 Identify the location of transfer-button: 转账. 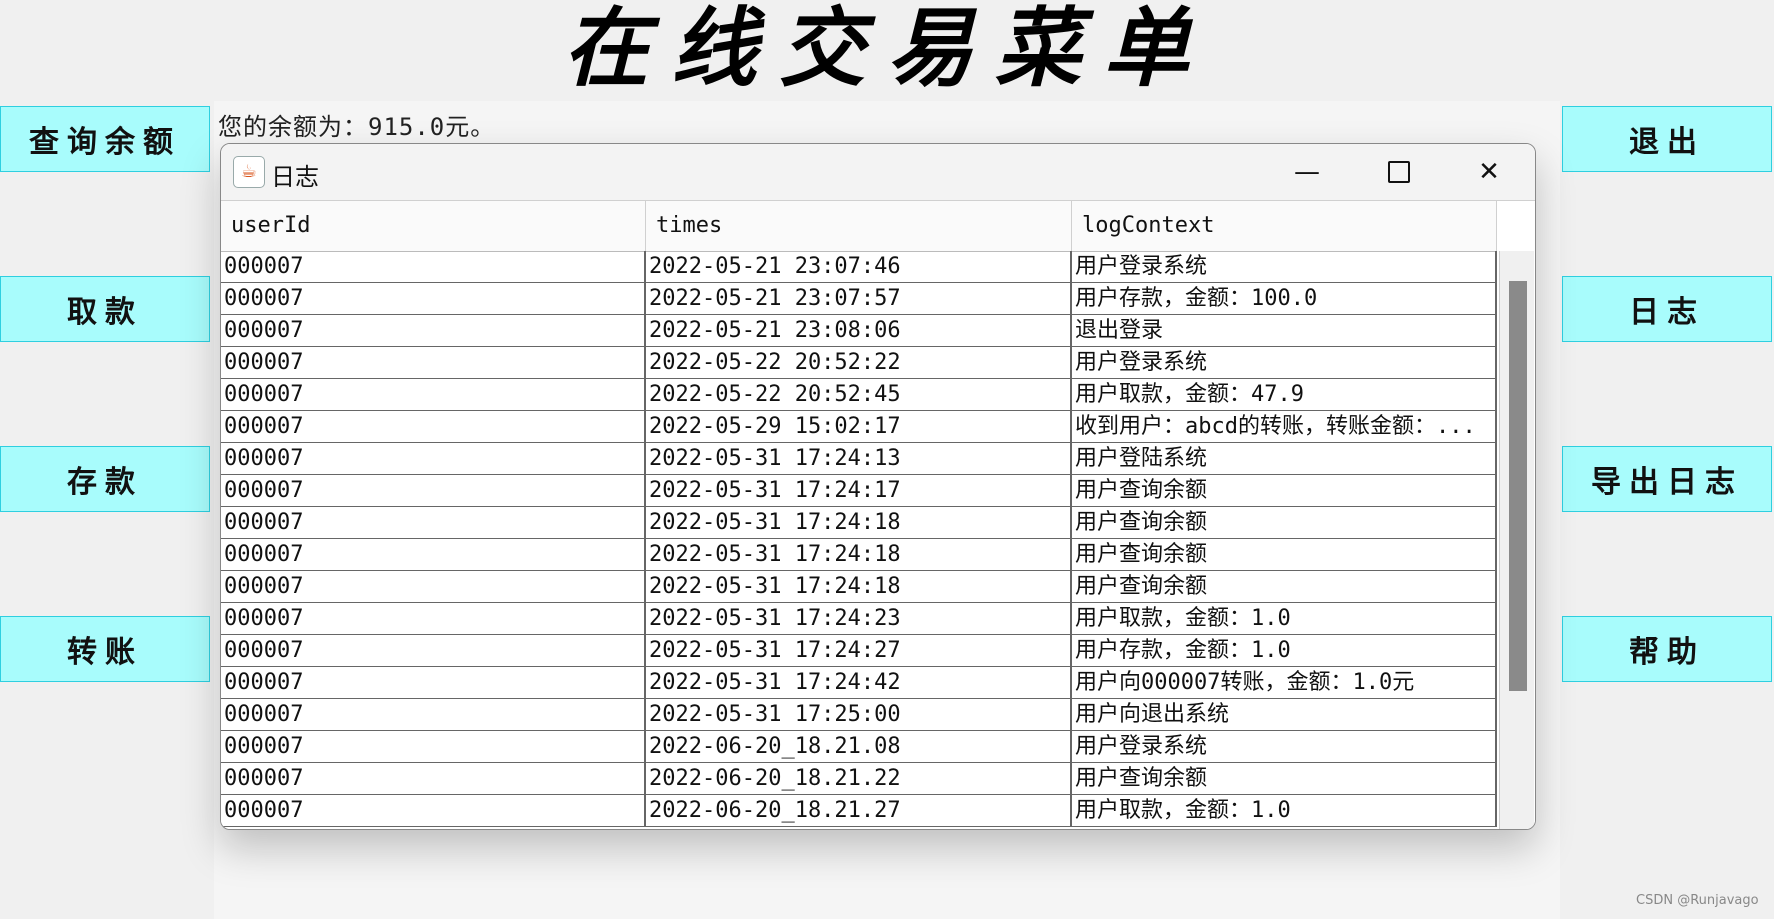
(105, 649).